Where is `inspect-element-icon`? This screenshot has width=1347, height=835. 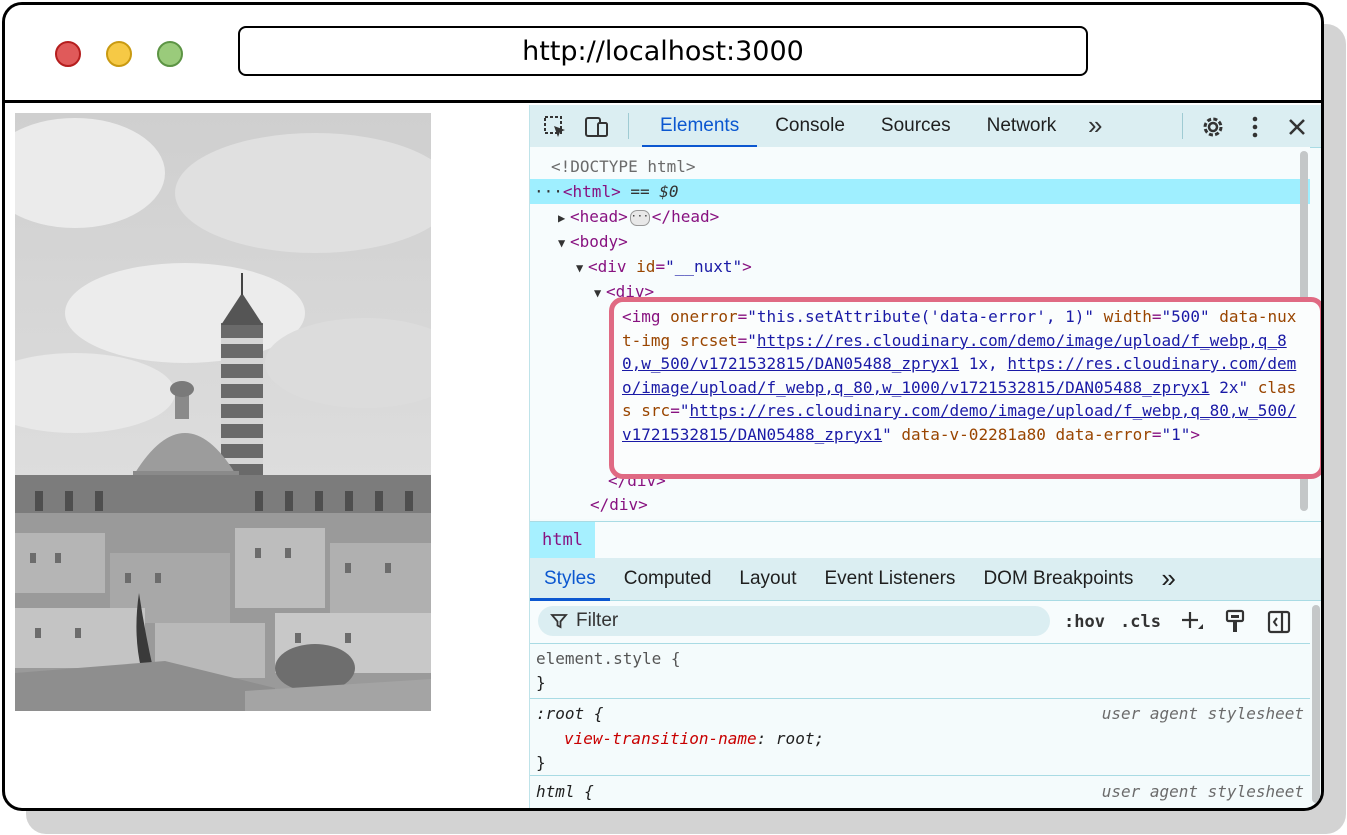 inspect-element-icon is located at coordinates (555, 127).